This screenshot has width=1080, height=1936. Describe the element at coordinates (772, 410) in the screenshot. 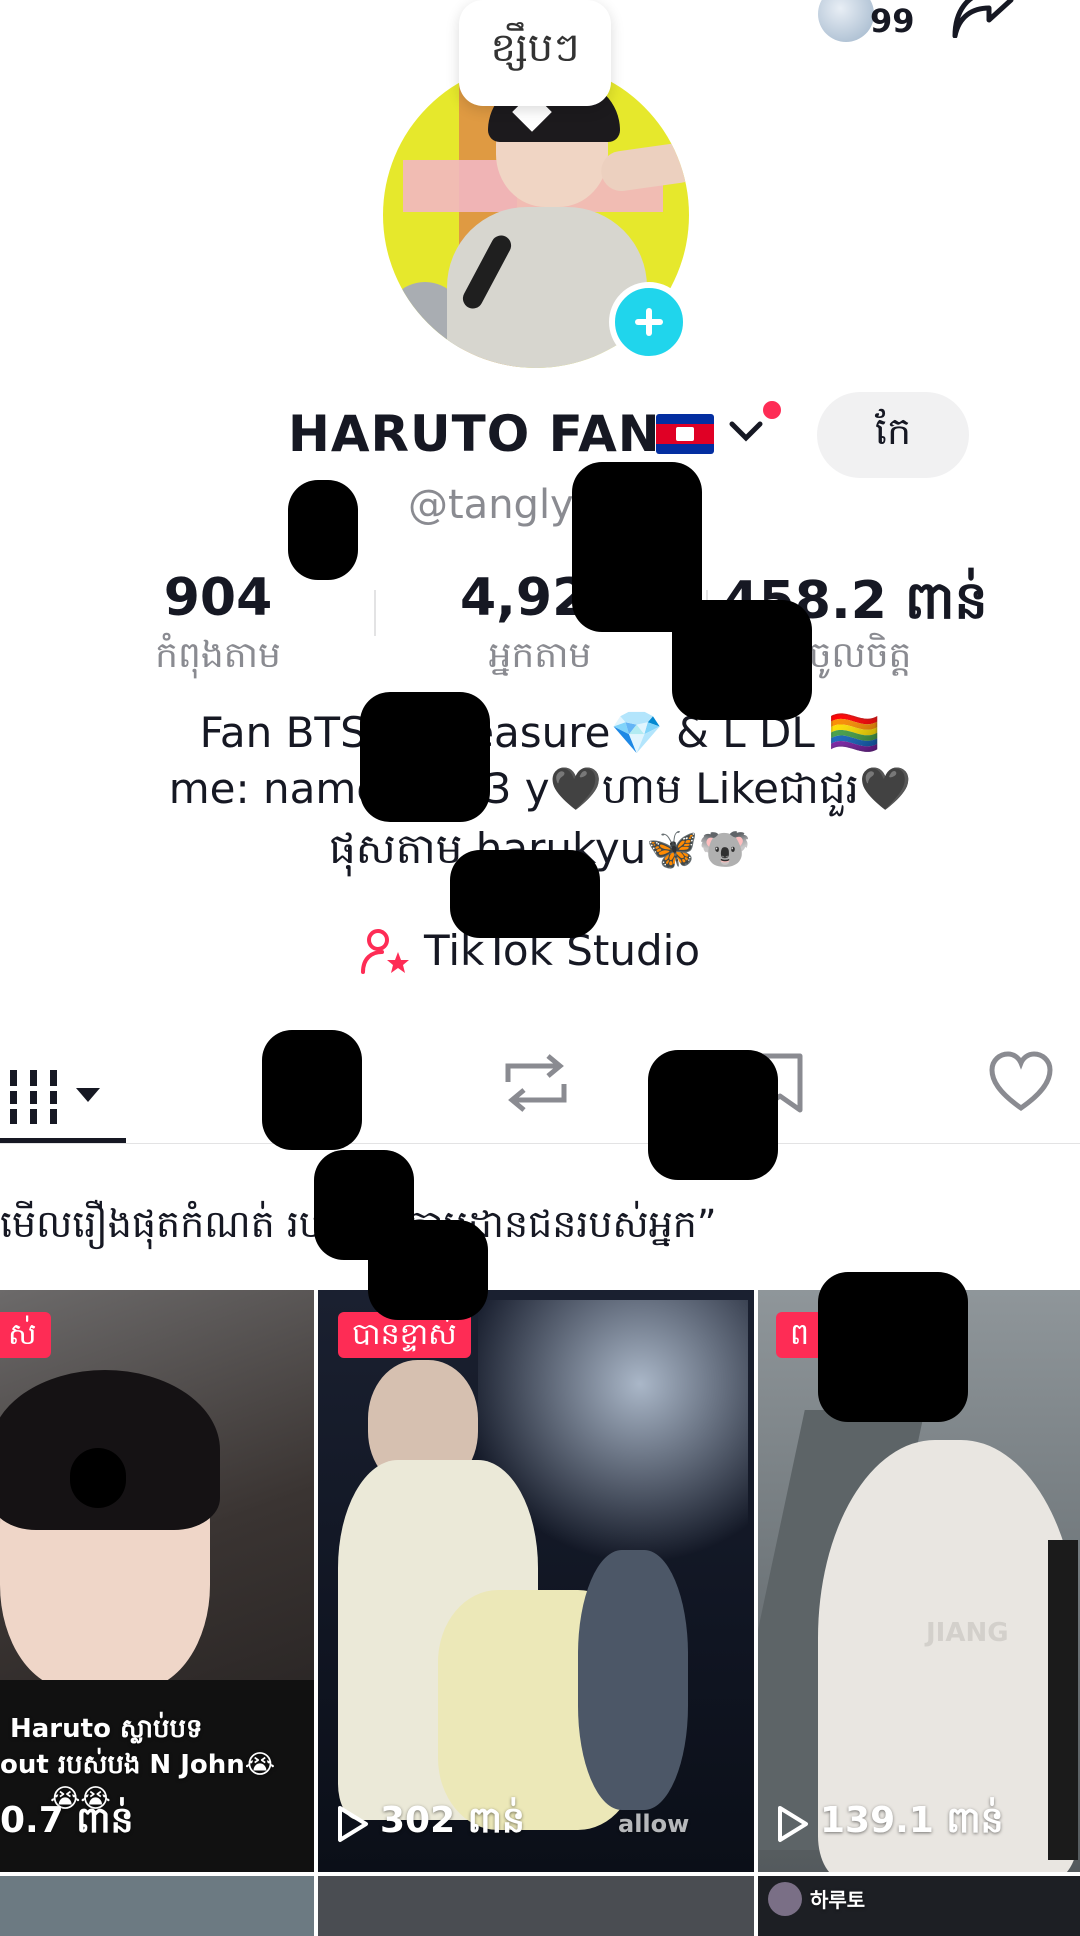

I see `notification-dot` at that location.